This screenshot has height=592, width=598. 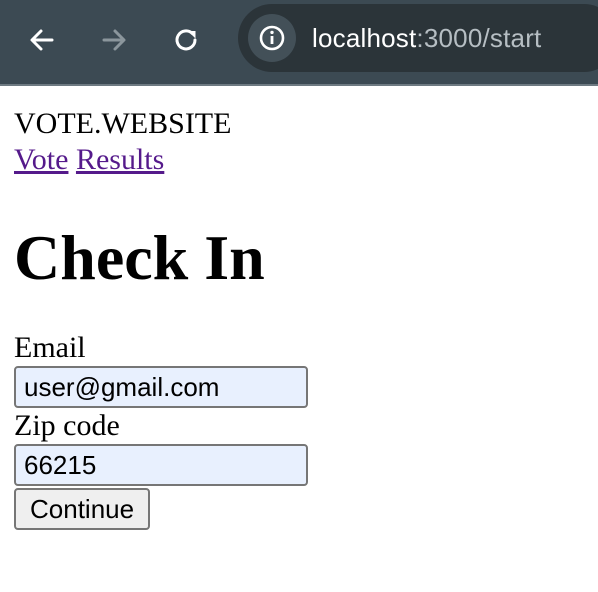 I want to click on email-field, so click(x=161, y=387).